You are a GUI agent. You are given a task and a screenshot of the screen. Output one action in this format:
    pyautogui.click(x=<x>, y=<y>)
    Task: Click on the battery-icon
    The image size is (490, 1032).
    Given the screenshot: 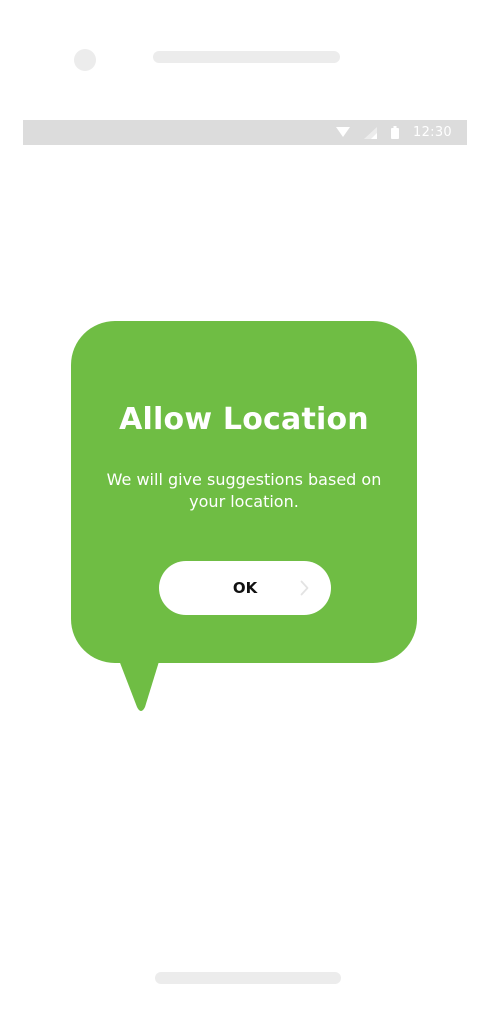 What is the action you would take?
    pyautogui.click(x=395, y=132)
    